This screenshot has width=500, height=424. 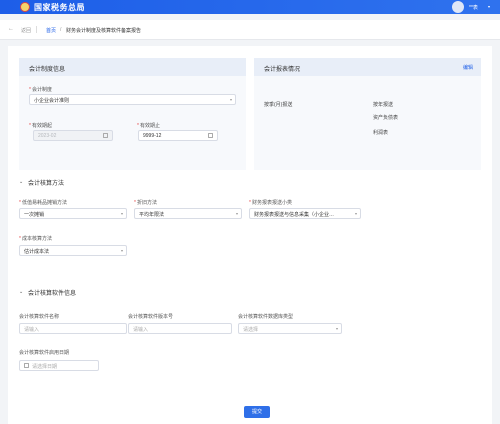 What do you see at coordinates (132, 99) in the screenshot?
I see `accounting-system-select: 小企业会计准则 ▾` at bounding box center [132, 99].